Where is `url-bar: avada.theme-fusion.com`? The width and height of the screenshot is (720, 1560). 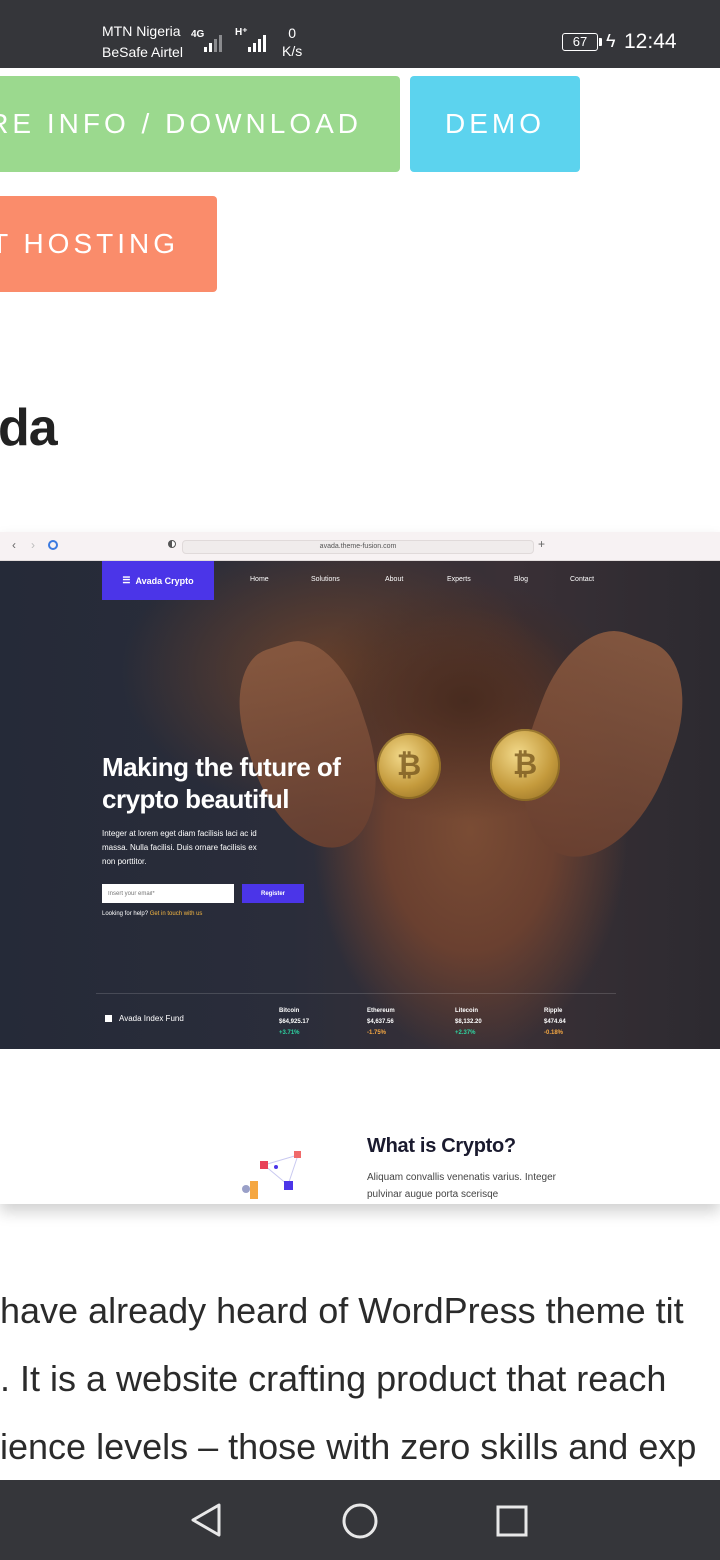 url-bar: avada.theme-fusion.com is located at coordinates (358, 547).